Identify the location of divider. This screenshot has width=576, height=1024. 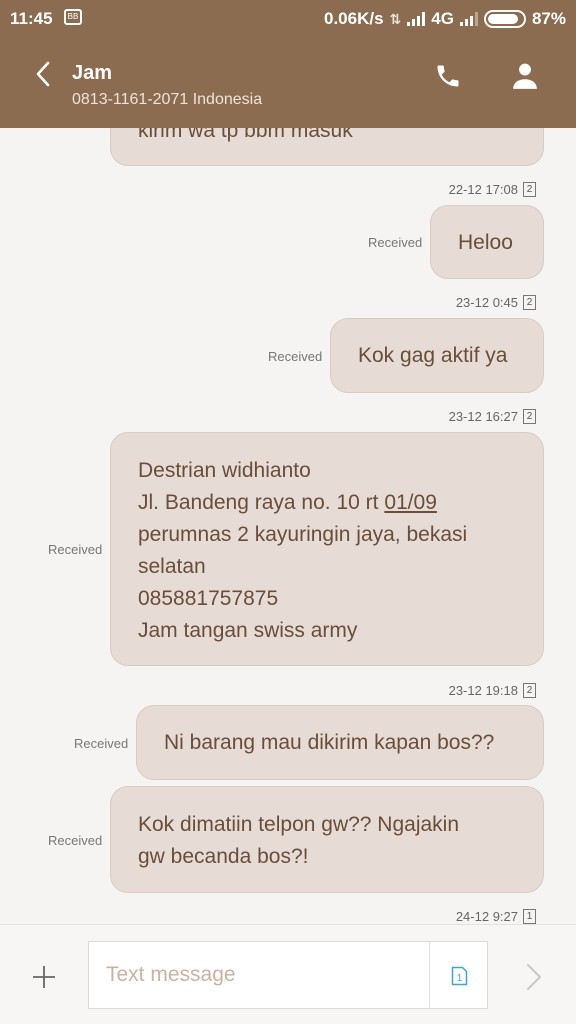
(429, 975).